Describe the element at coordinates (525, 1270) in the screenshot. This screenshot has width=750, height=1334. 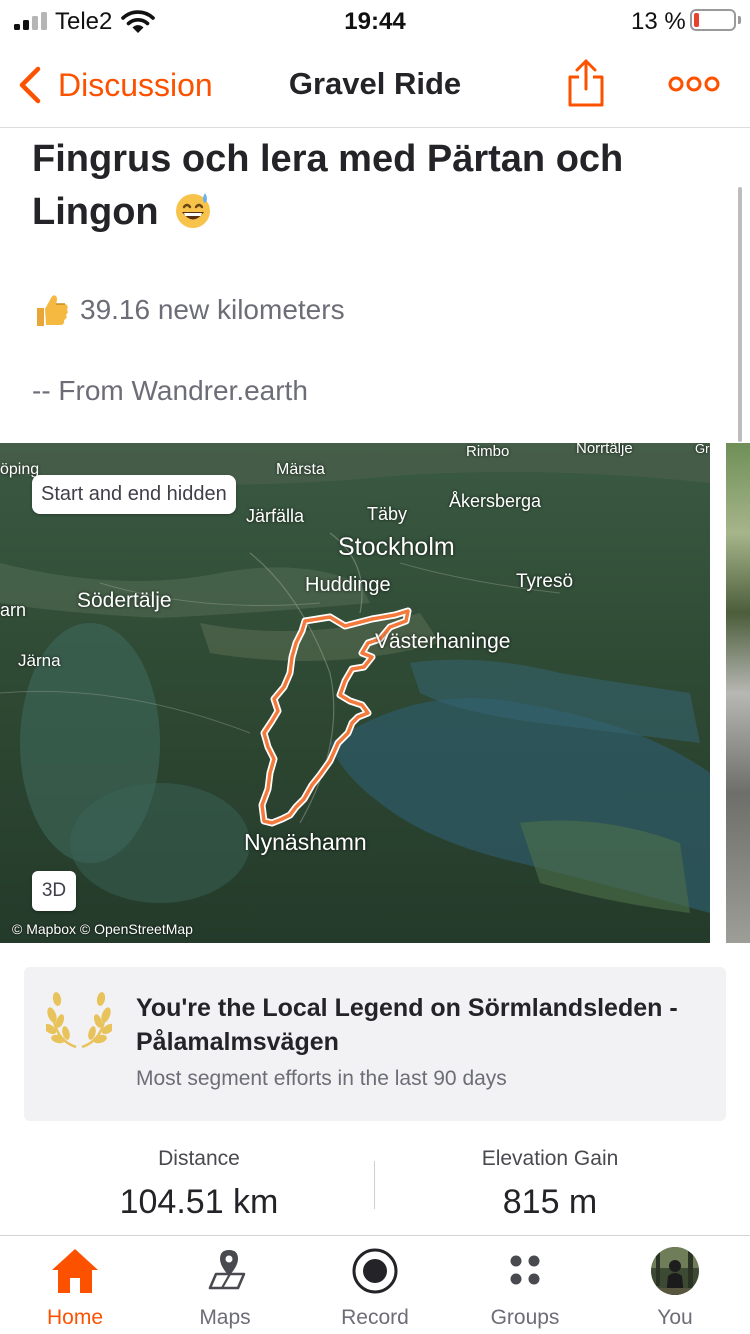
I see `groups-icon` at that location.